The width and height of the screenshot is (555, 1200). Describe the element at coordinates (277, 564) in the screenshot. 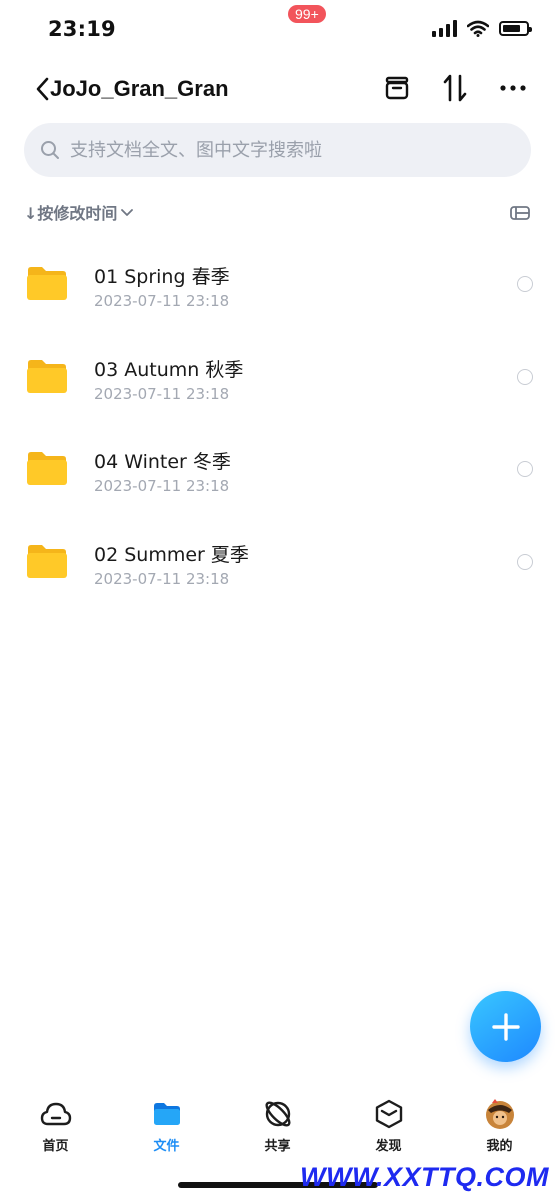

I see `list-item: 02 Summer 夏季 2023-07-11 23:18` at that location.